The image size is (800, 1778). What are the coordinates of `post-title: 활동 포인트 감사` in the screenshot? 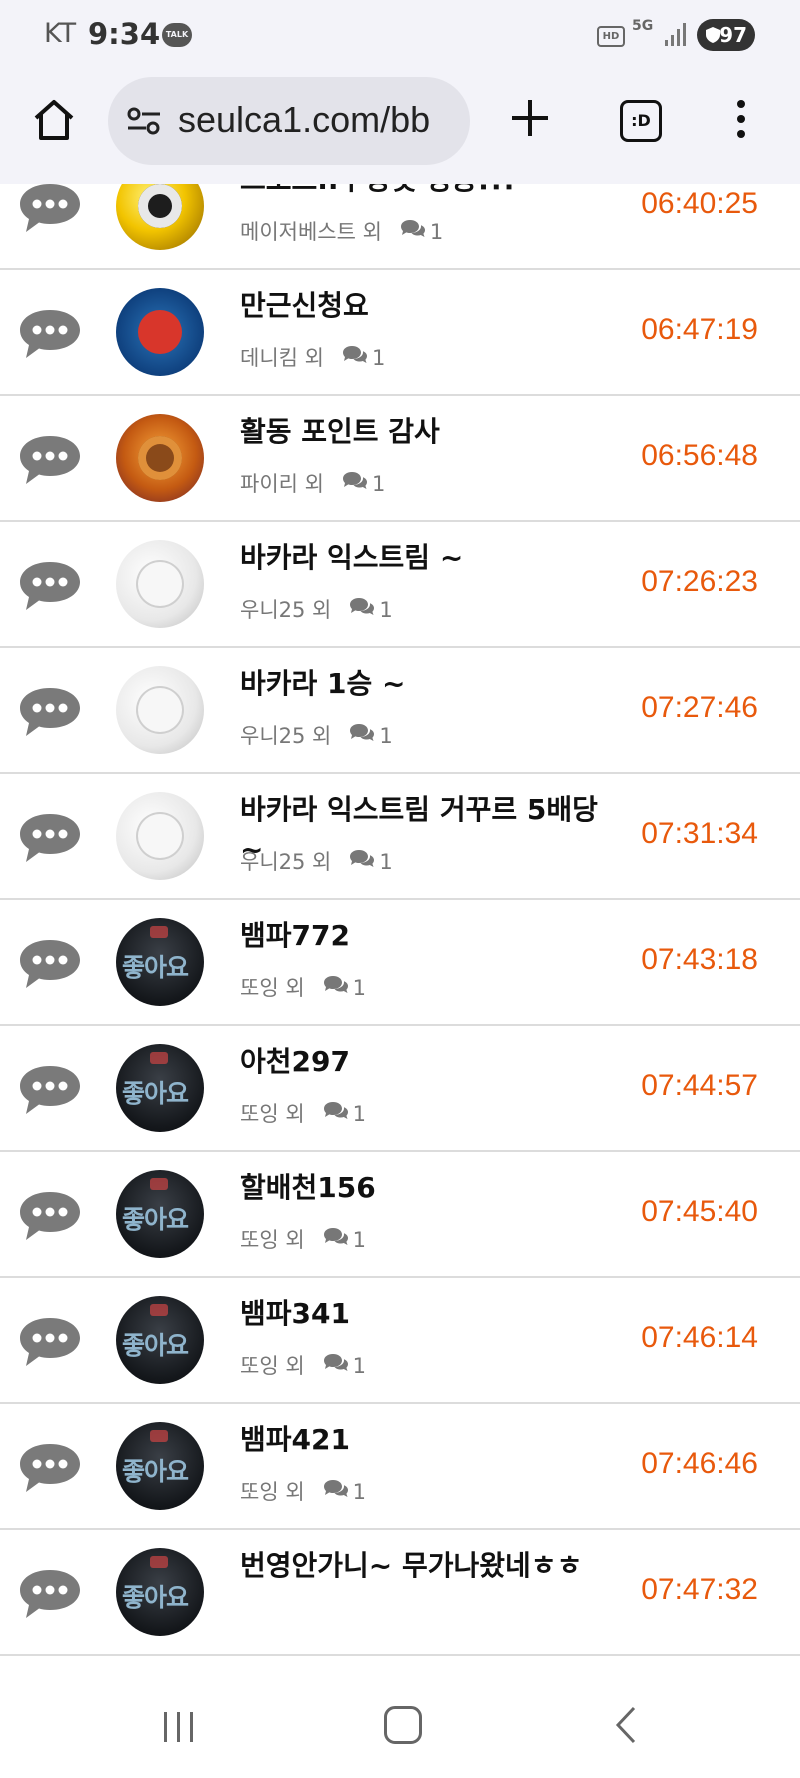 It's located at (430, 432).